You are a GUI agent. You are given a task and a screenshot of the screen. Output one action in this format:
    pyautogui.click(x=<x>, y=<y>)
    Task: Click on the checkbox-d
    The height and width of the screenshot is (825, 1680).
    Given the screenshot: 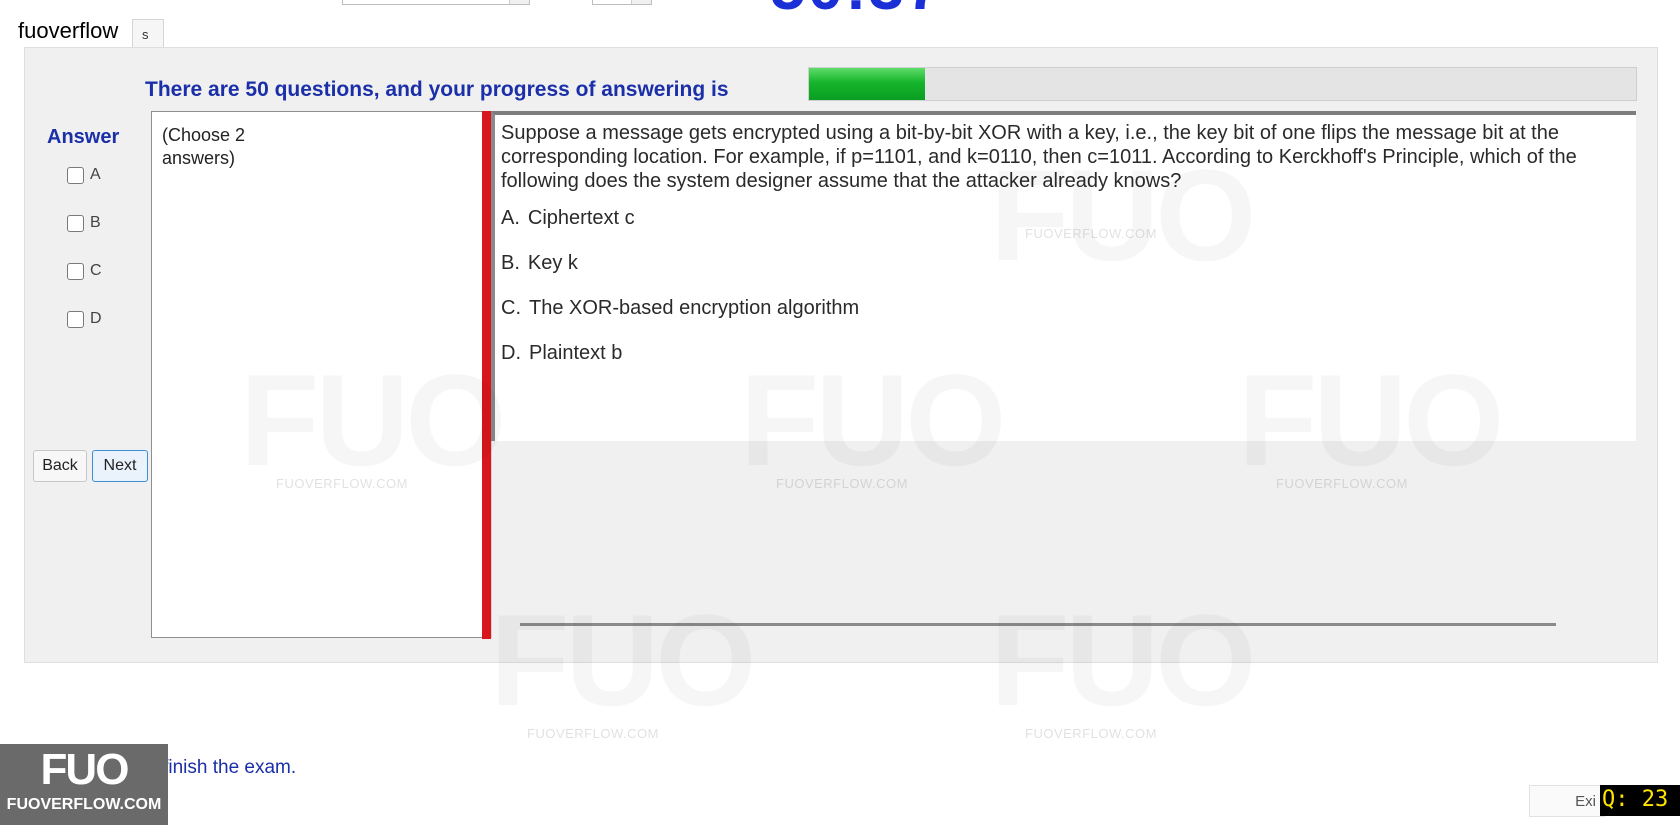 What is the action you would take?
    pyautogui.click(x=75, y=319)
    